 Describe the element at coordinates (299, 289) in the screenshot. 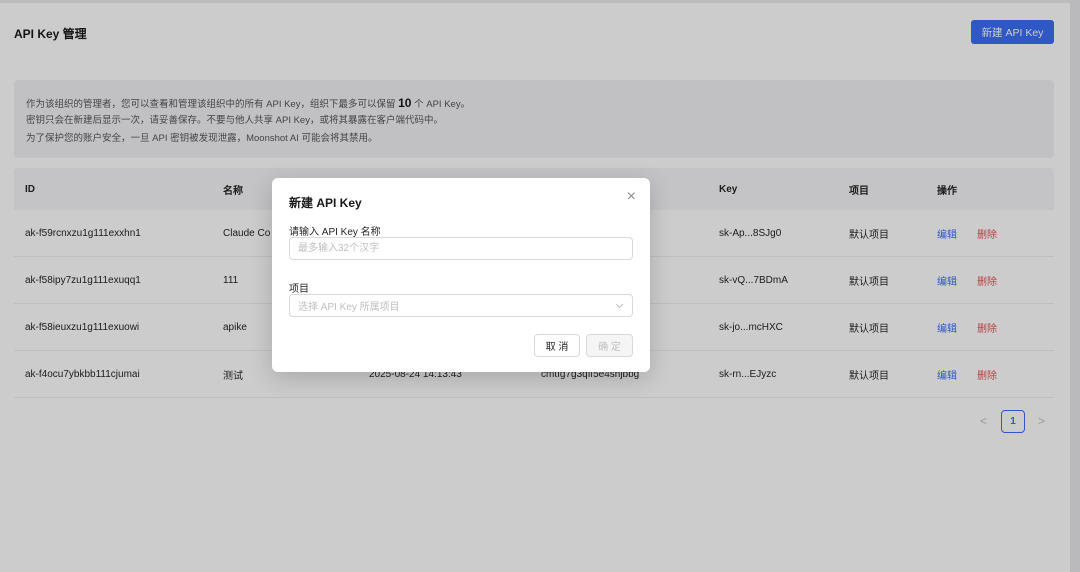

I see `project-field-label: 项目` at that location.